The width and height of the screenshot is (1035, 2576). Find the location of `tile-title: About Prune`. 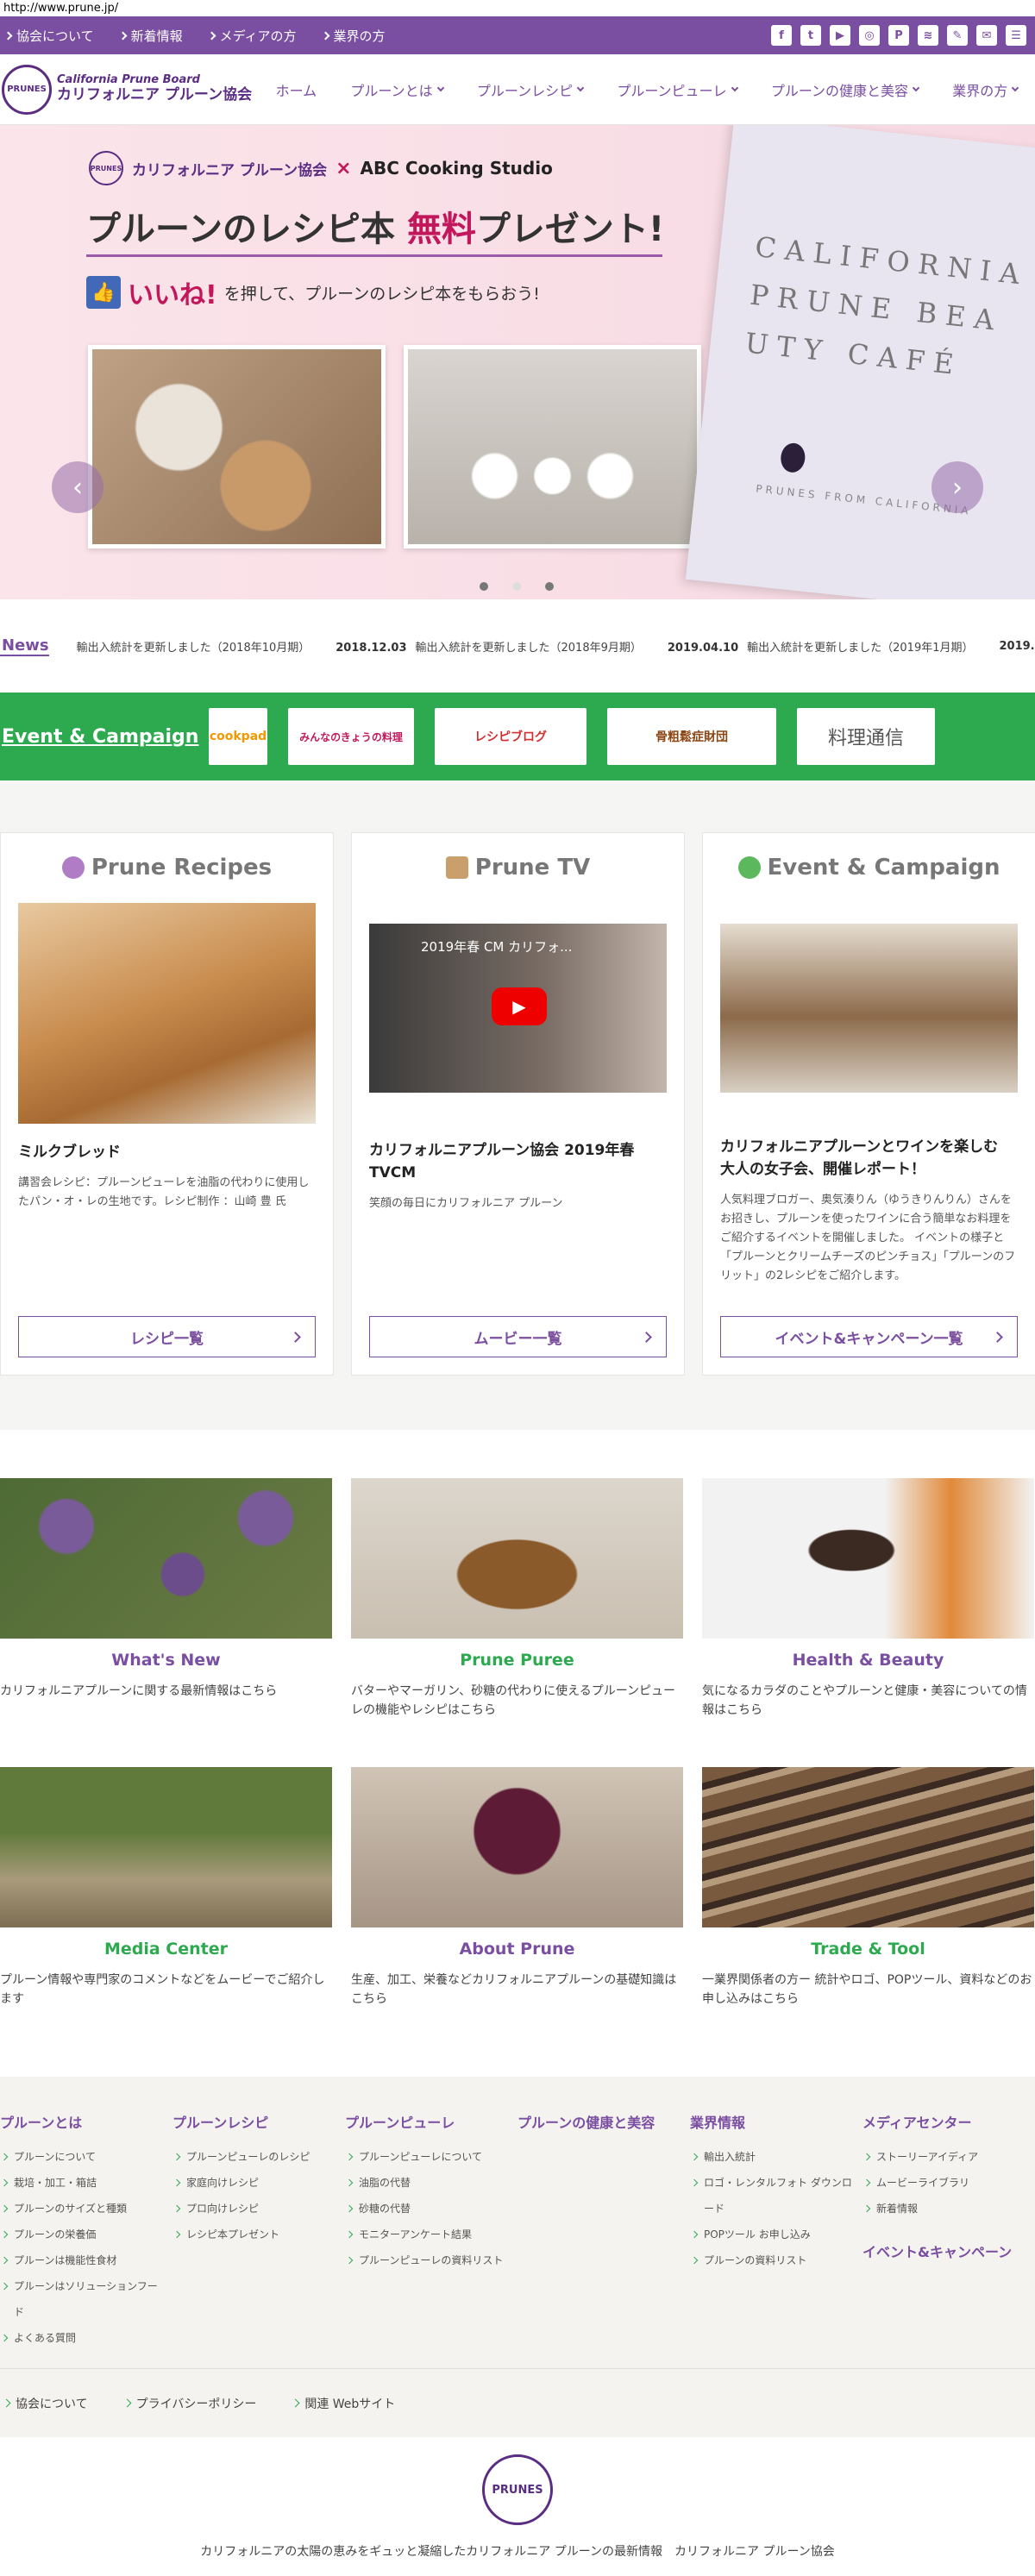

tile-title: About Prune is located at coordinates (517, 1949).